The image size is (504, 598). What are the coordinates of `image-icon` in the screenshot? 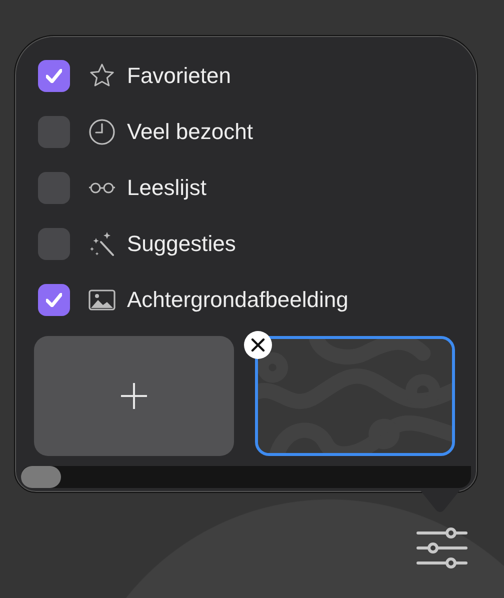 It's located at (102, 300).